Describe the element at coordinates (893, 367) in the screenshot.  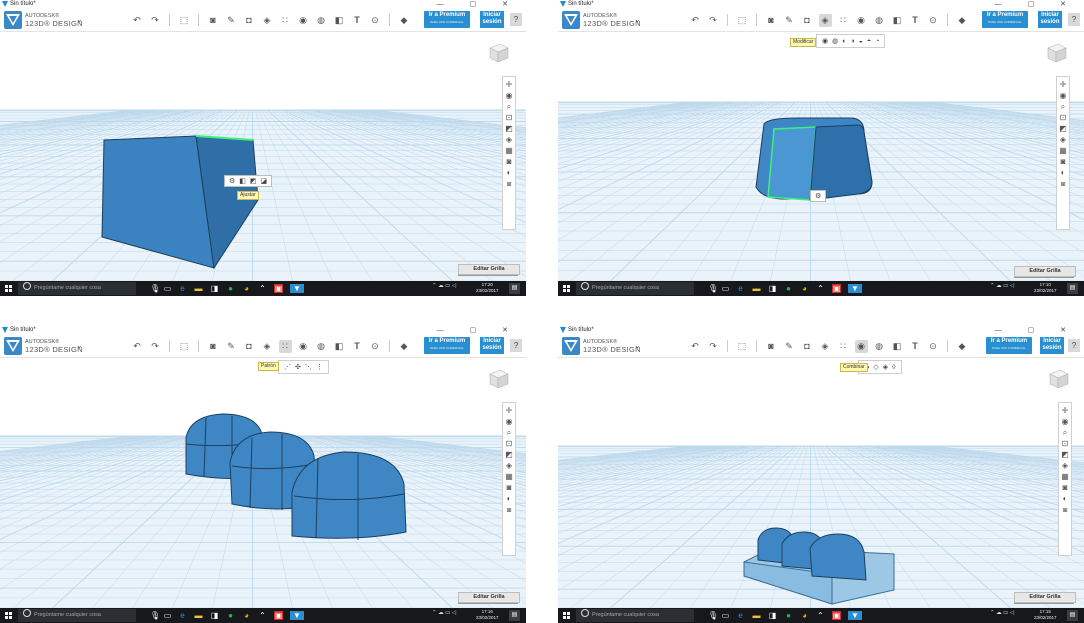
I see `separate-icon: ◊` at that location.